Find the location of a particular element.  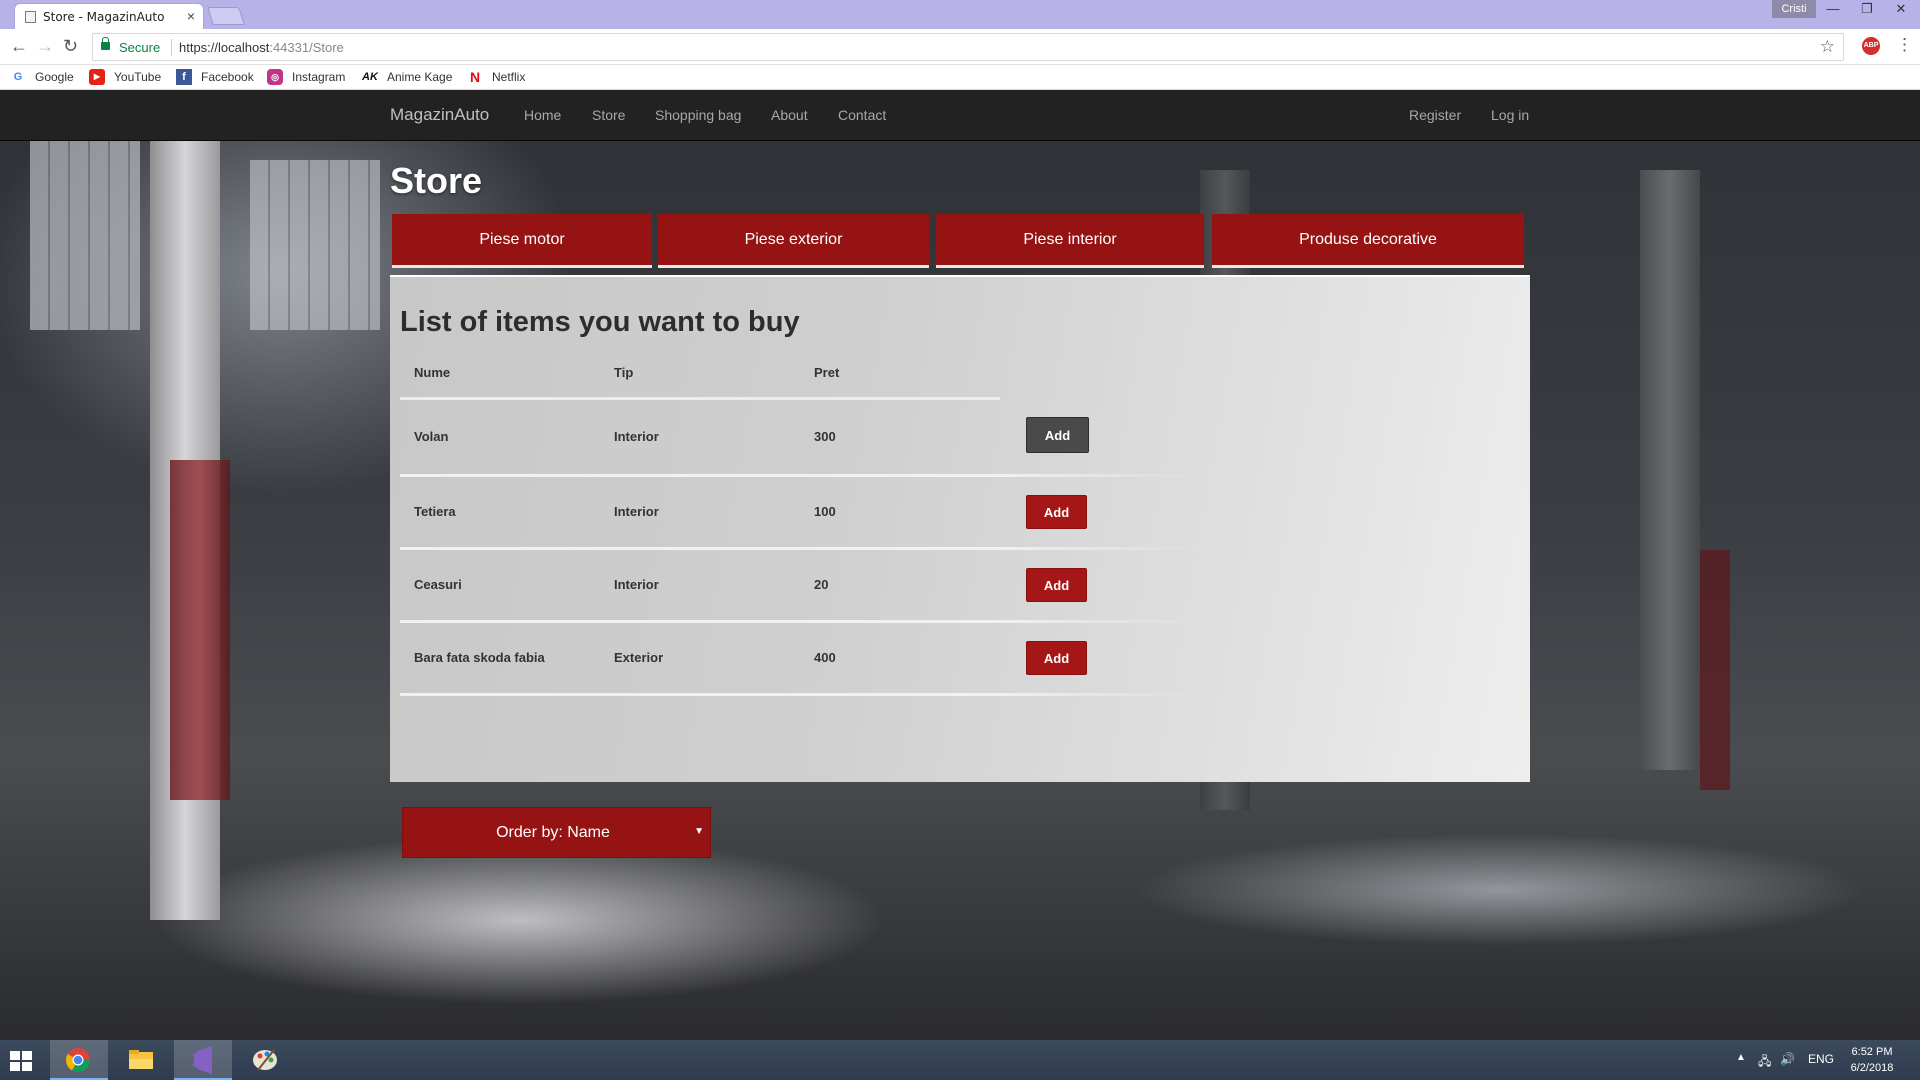

taskbar-visual-studio is located at coordinates (203, 1060).